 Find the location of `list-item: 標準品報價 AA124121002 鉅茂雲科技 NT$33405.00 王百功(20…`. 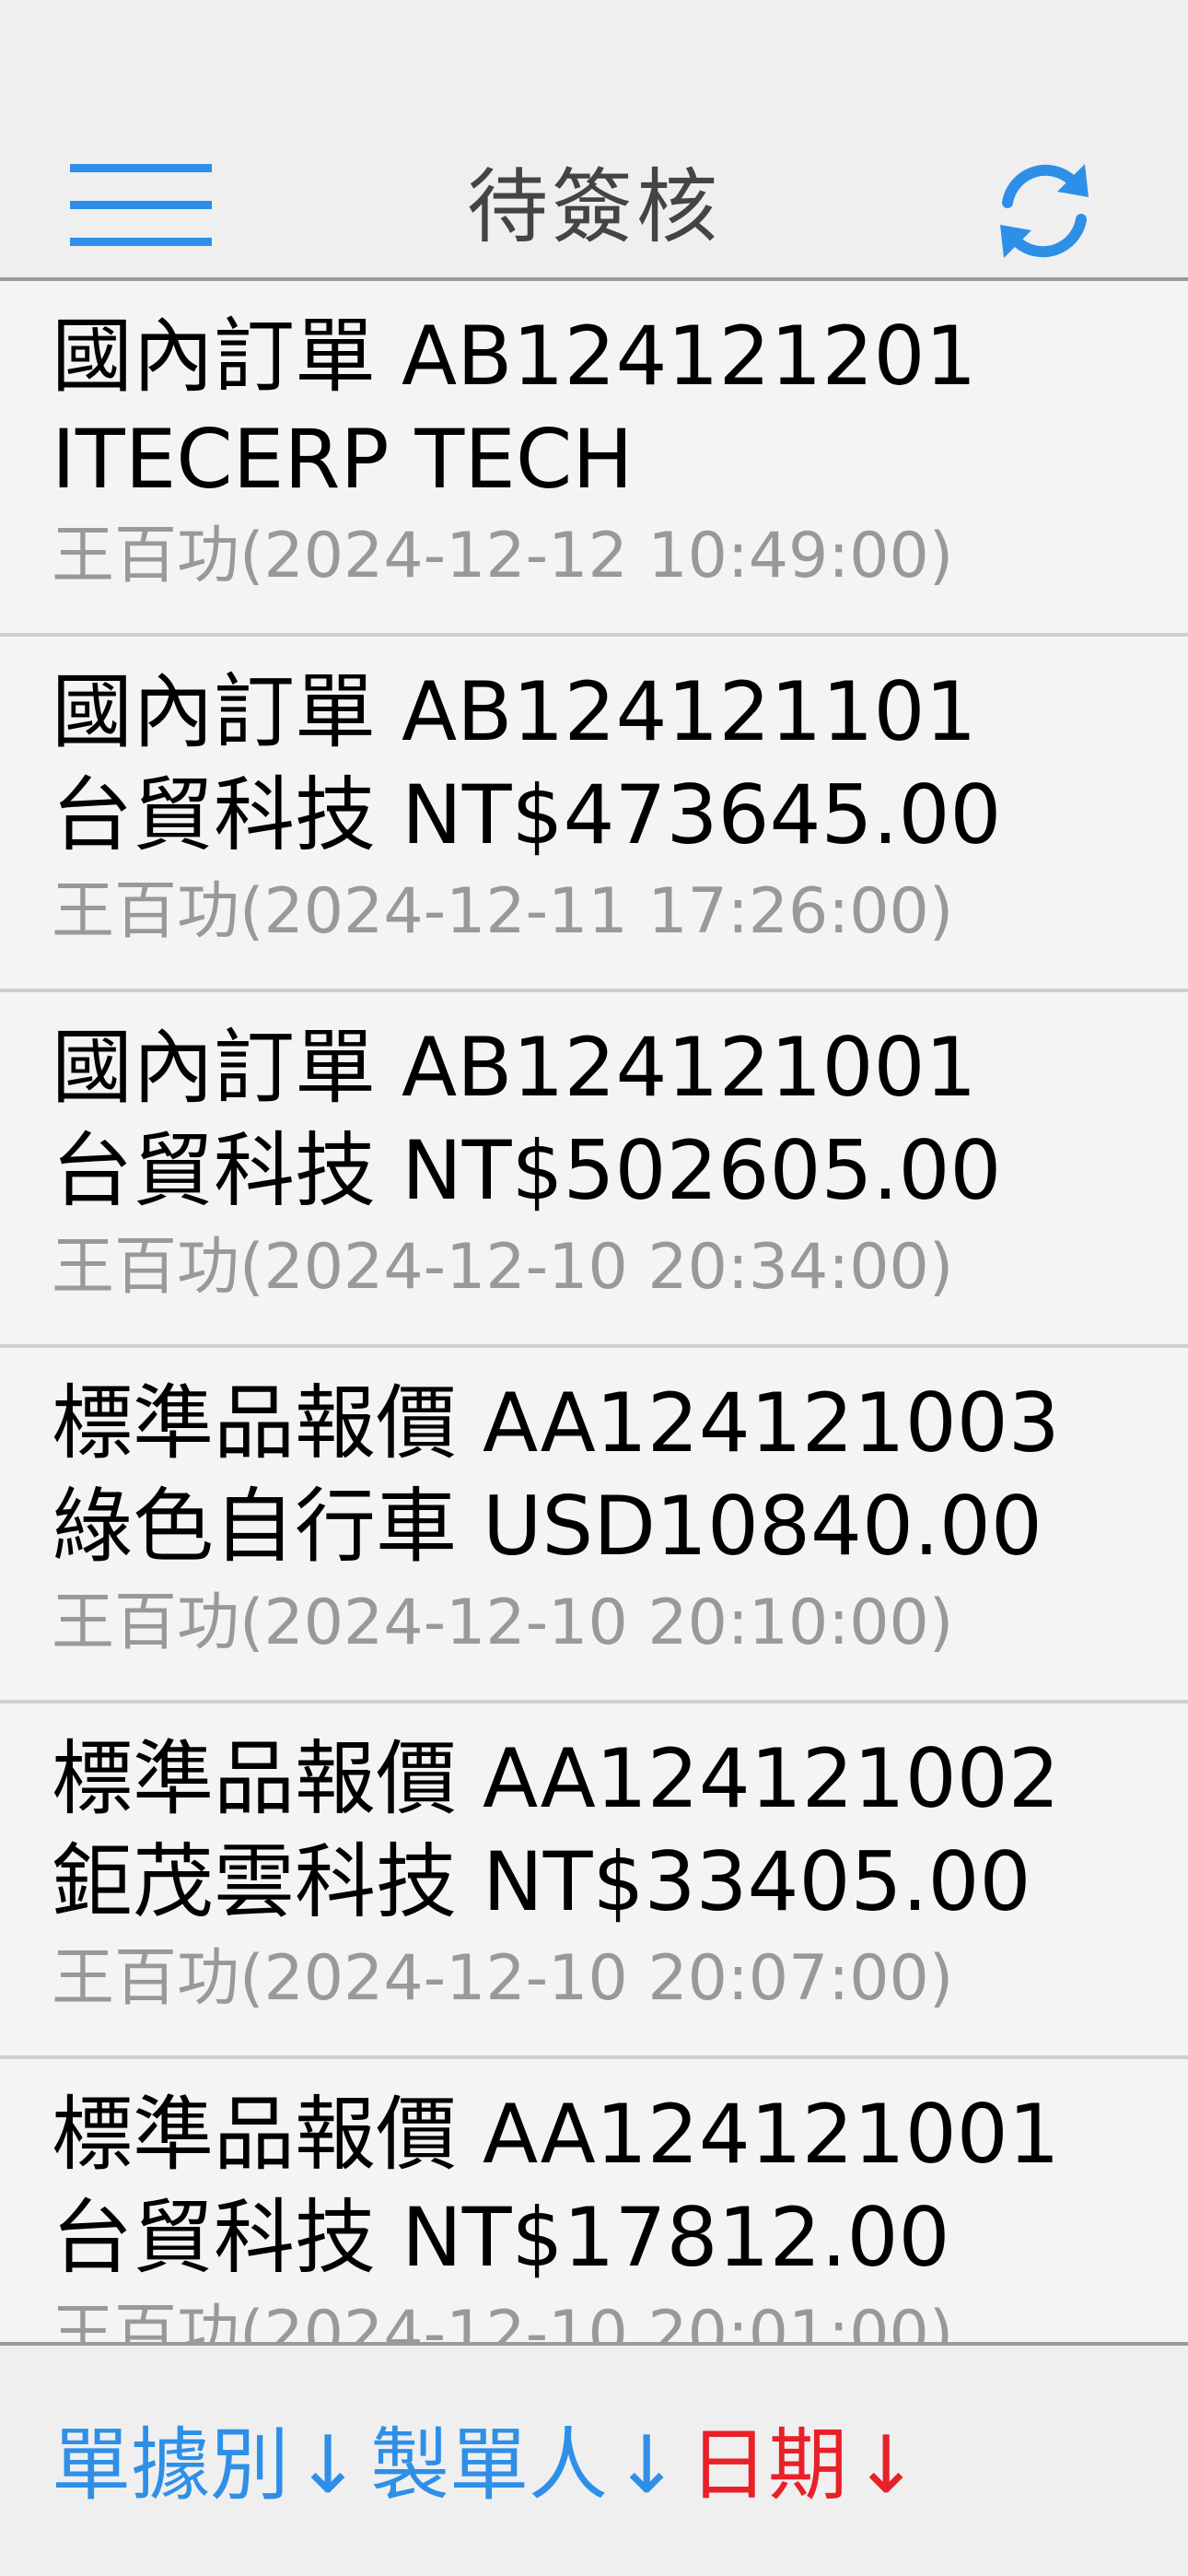

list-item: 標準品報價 AA124121002 鉅茂雲科技 NT$33405.00 王百功(20… is located at coordinates (594, 1882).